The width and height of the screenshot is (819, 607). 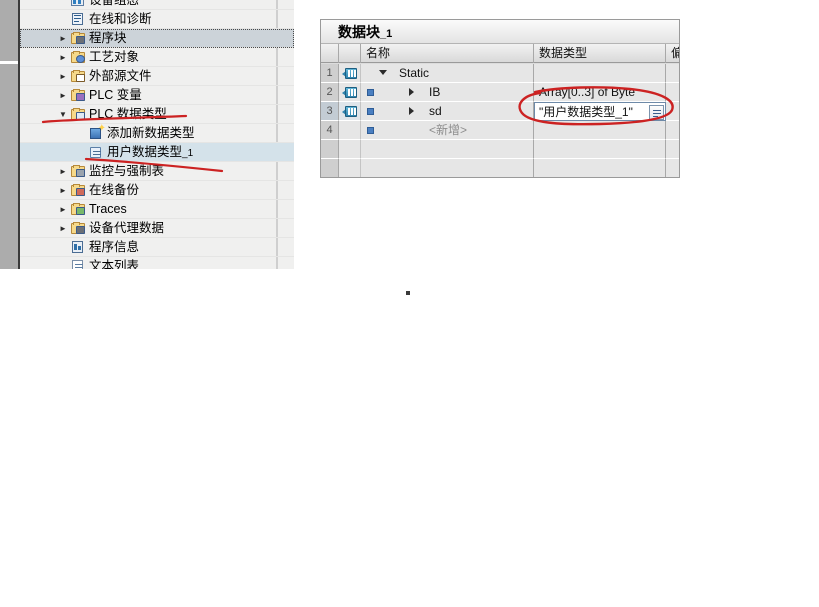 What do you see at coordinates (114, 119) in the screenshot?
I see `underline-plc-data-types` at bounding box center [114, 119].